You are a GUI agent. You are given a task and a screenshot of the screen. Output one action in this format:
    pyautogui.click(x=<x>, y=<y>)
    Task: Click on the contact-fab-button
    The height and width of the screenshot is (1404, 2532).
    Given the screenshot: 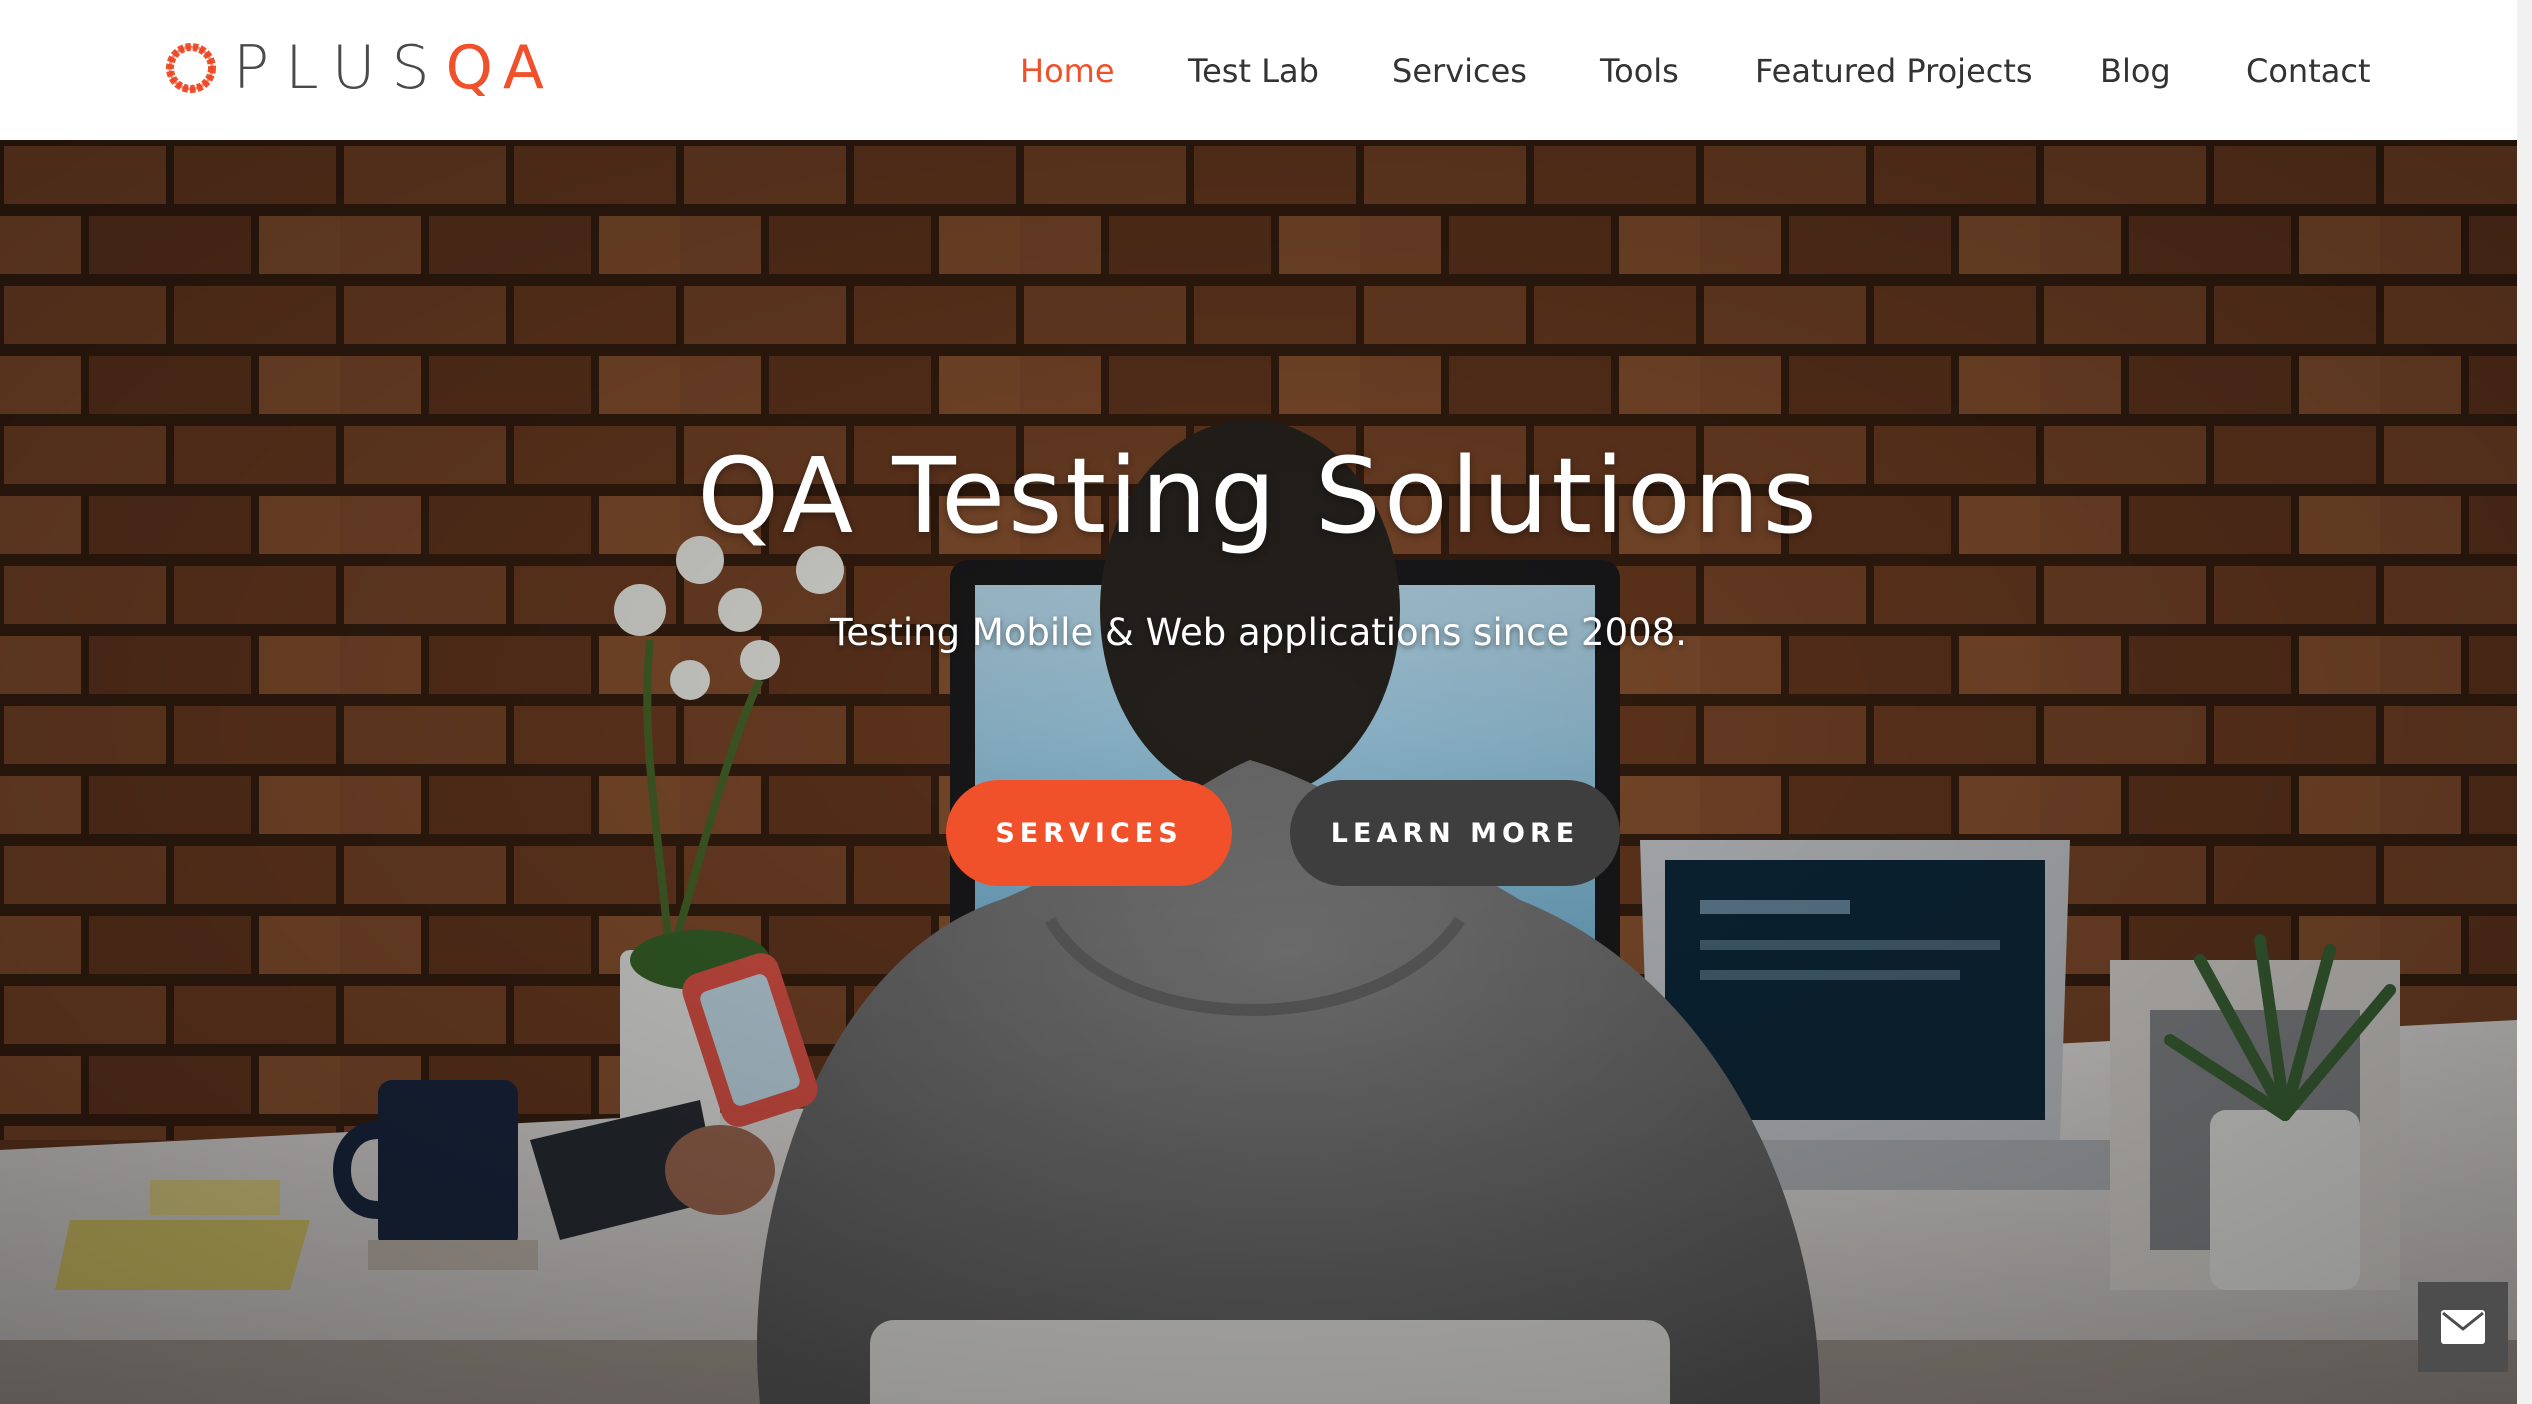 What is the action you would take?
    pyautogui.click(x=2463, y=1327)
    